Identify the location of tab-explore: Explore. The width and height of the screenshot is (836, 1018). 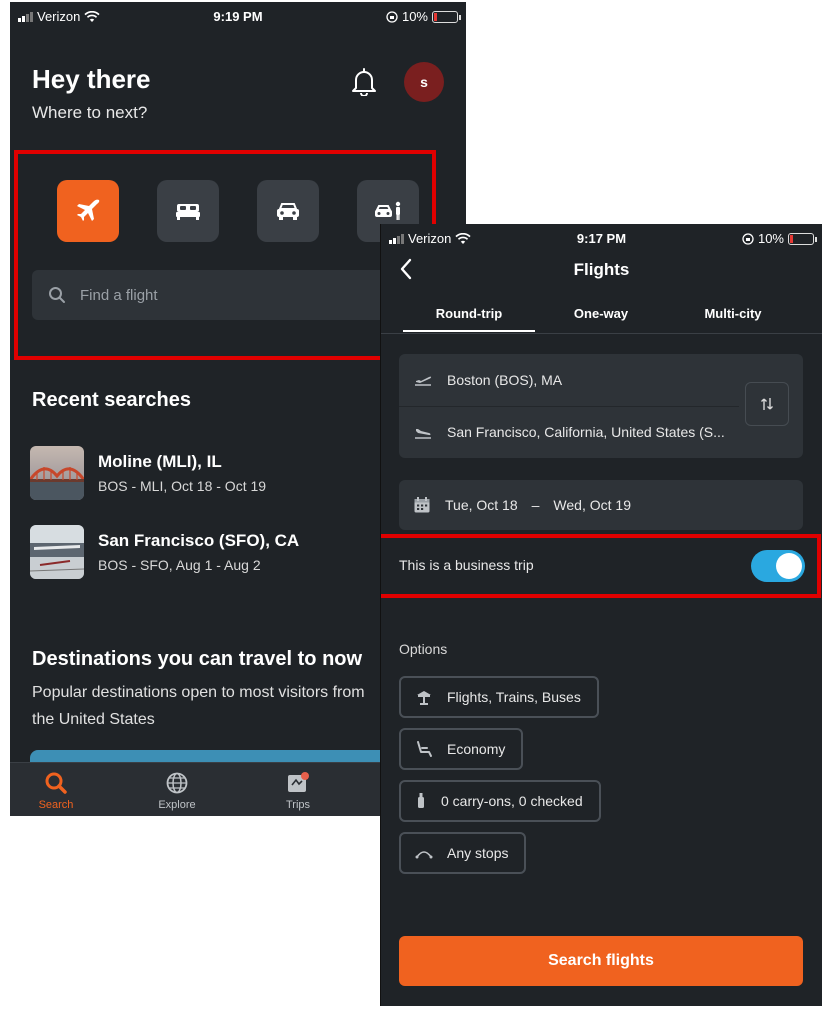
(177, 791).